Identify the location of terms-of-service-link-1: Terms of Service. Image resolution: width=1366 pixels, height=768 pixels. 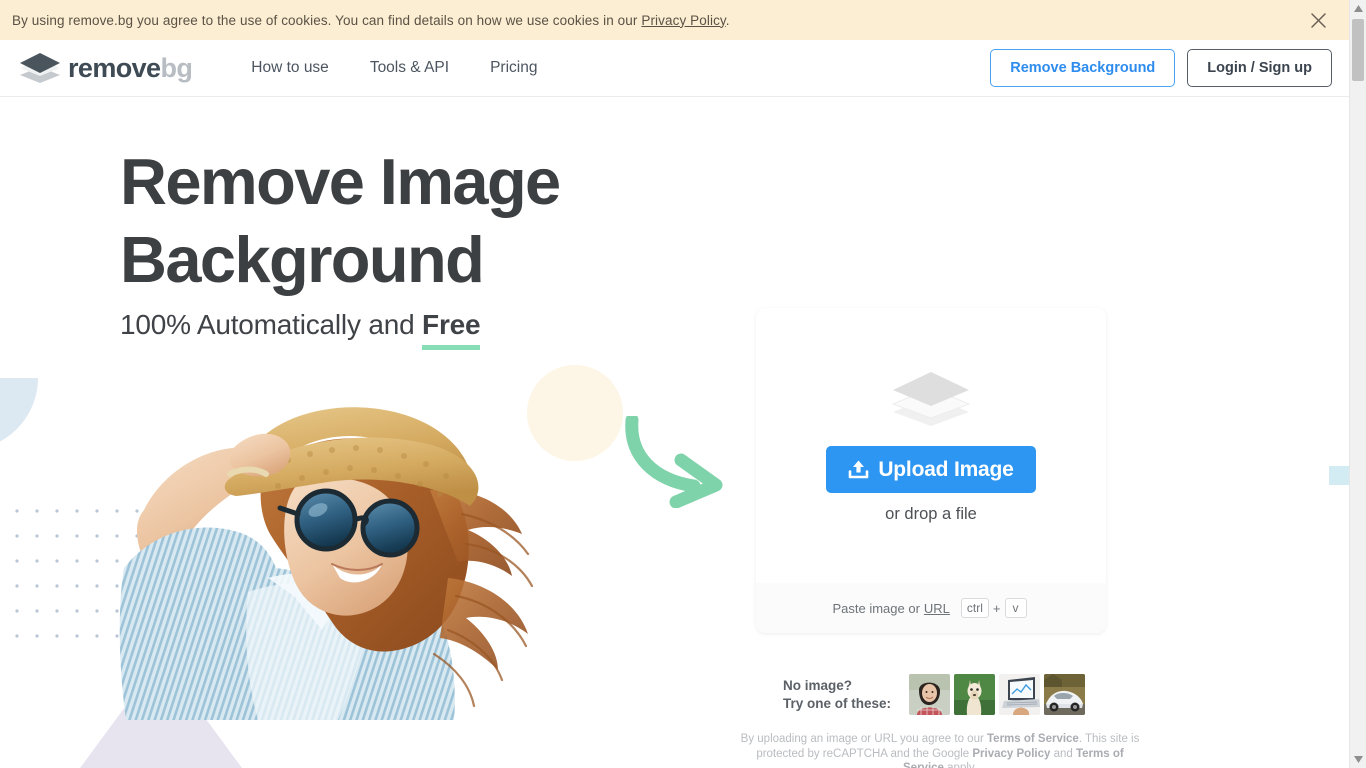
(1033, 739).